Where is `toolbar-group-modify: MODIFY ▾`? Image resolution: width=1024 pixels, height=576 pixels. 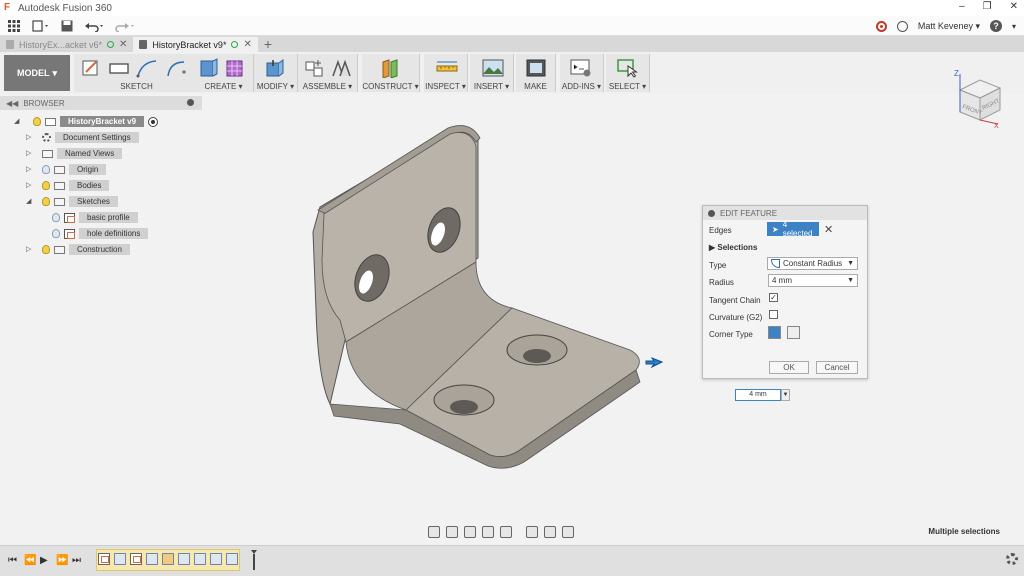 toolbar-group-modify: MODIFY ▾ is located at coordinates (276, 73).